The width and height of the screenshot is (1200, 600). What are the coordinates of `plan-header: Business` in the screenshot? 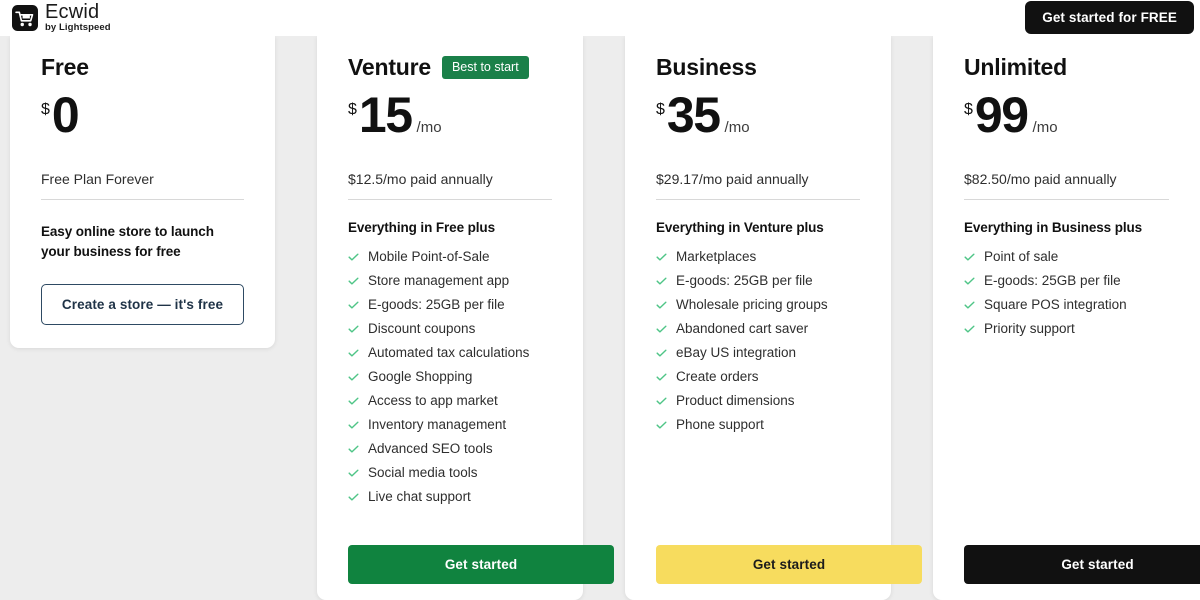 It's located at (758, 58).